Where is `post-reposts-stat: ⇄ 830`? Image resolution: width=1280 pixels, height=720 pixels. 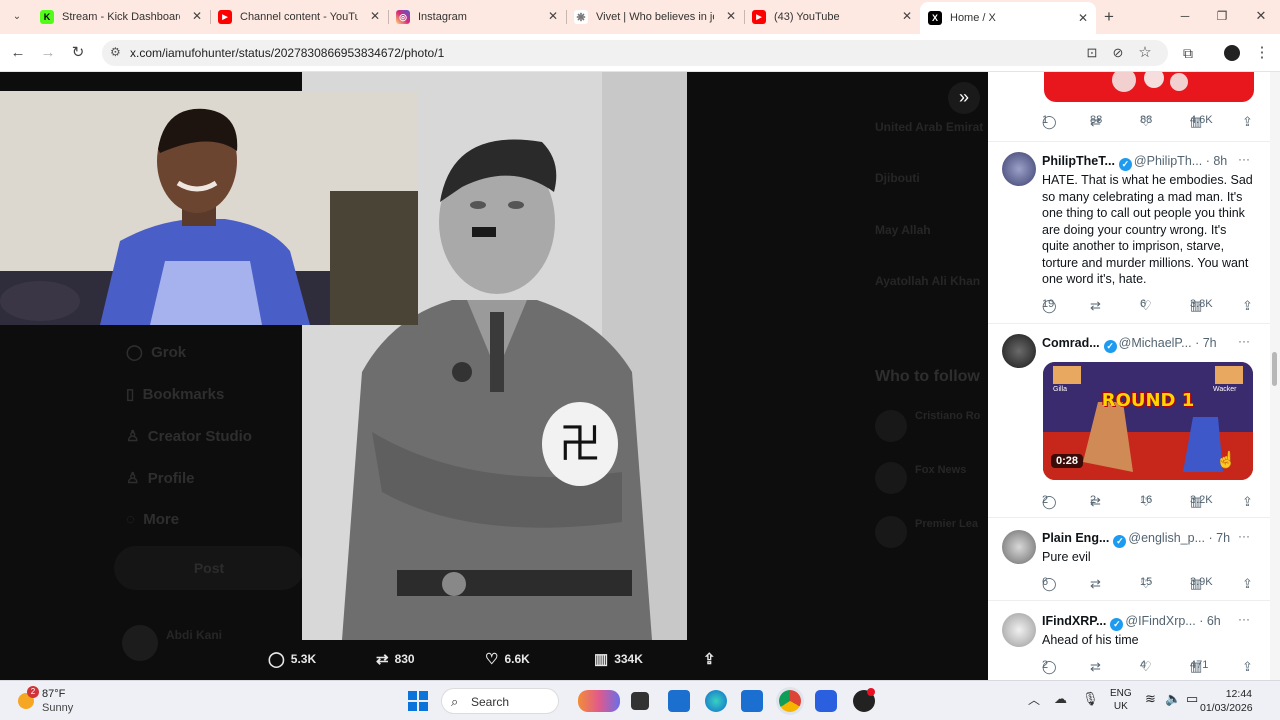 post-reposts-stat: ⇄ 830 is located at coordinates (395, 659).